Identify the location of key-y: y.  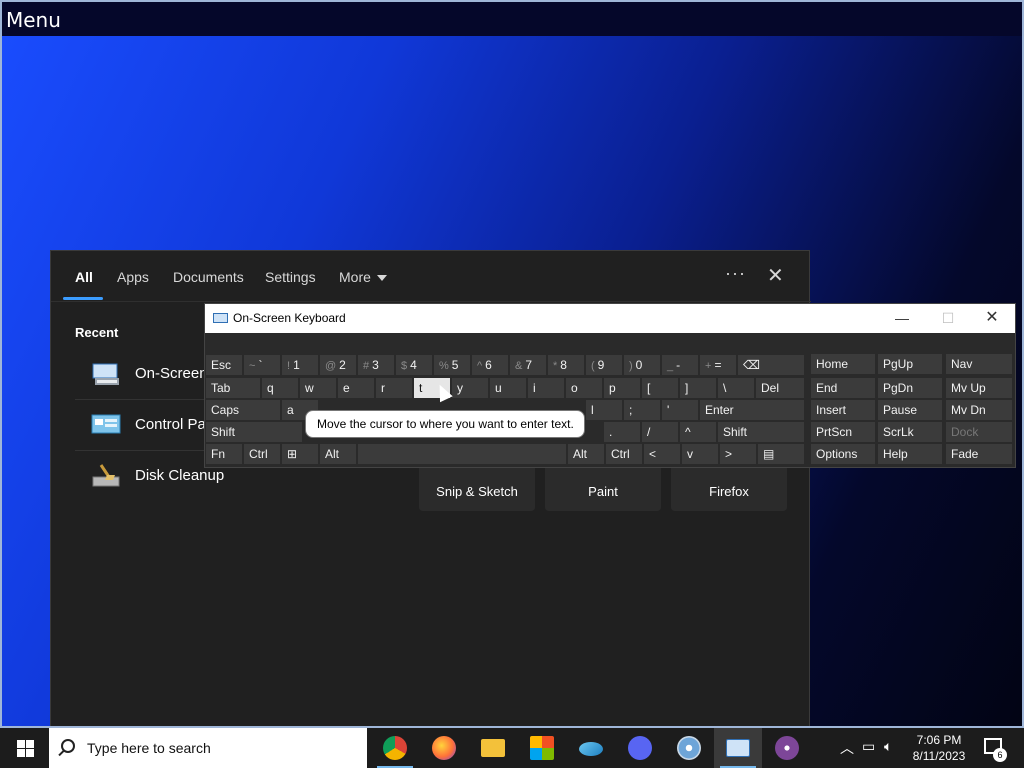
(470, 388).